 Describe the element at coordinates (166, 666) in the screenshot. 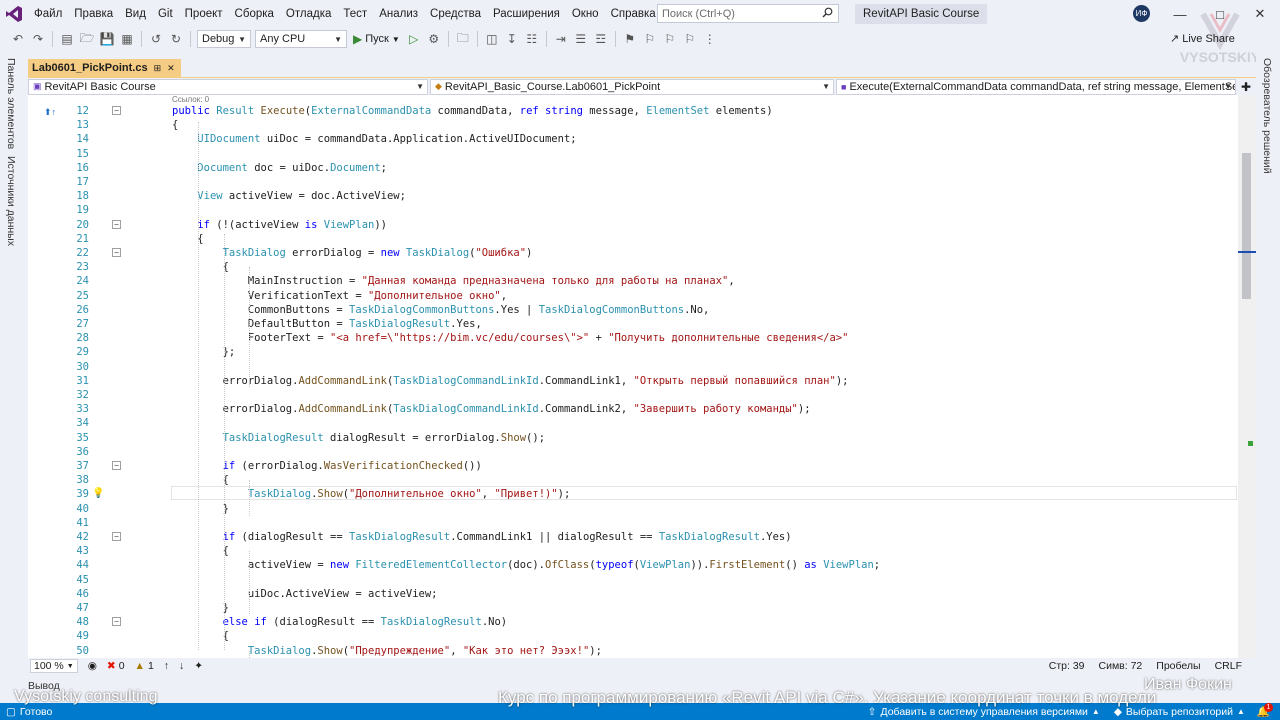

I see `previous-issue-icon: ↑` at that location.